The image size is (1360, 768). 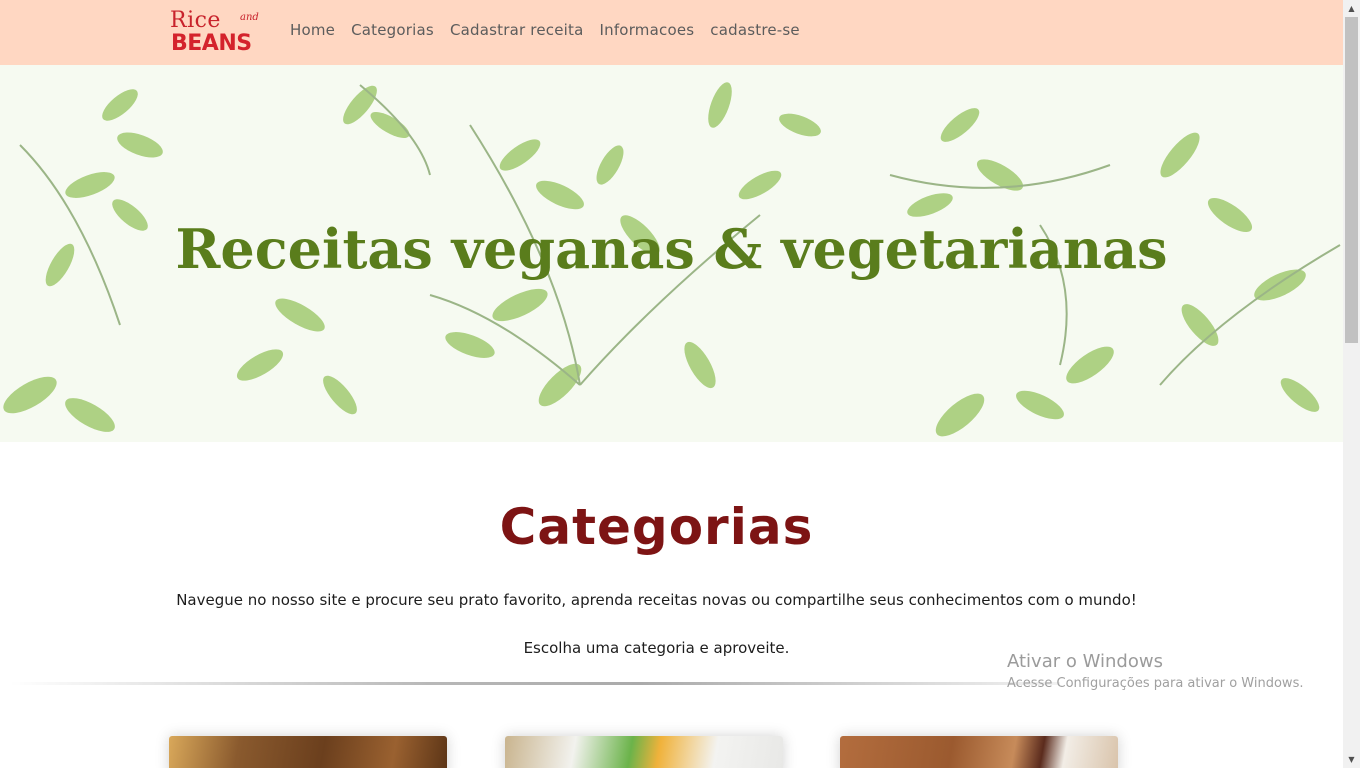 What do you see at coordinates (1351, 384) in the screenshot?
I see `vertical-scrollbar: ▲ ▼` at bounding box center [1351, 384].